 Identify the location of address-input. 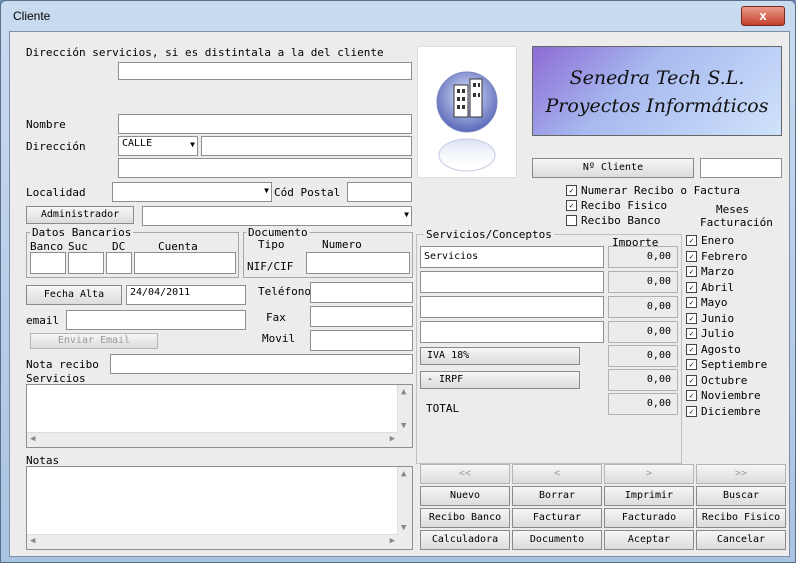
(306, 146).